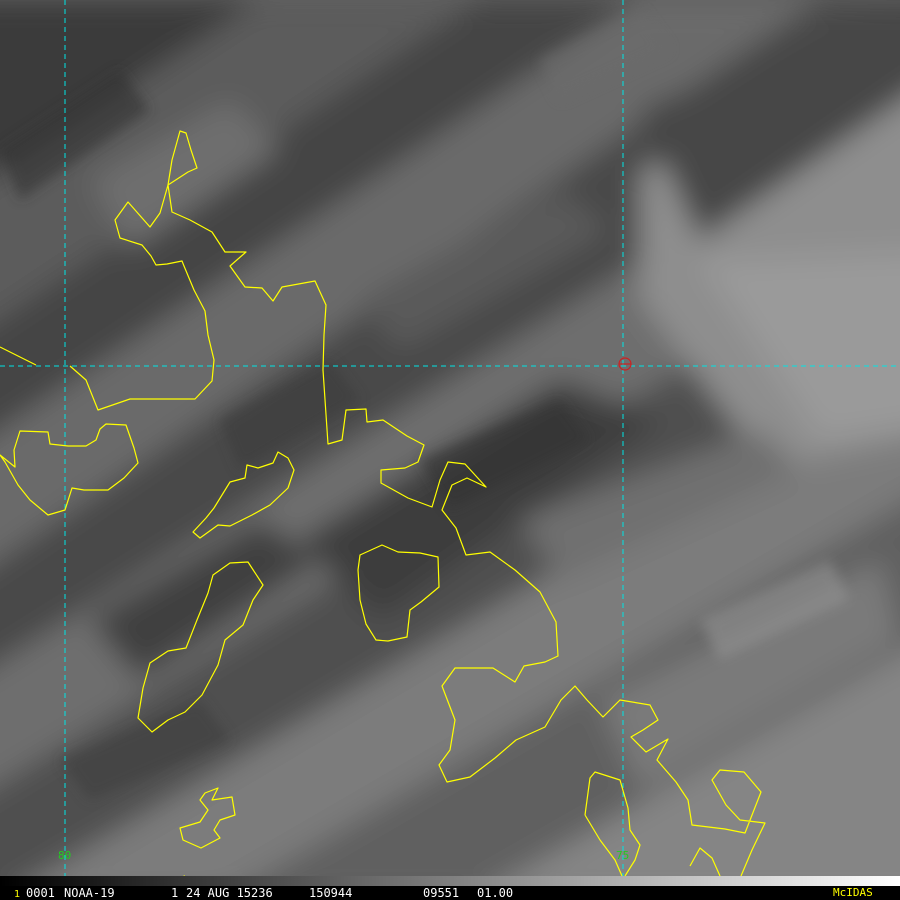 The image size is (900, 900). What do you see at coordinates (623, 855) in the screenshot?
I see `grid-label-lon-75: 75` at bounding box center [623, 855].